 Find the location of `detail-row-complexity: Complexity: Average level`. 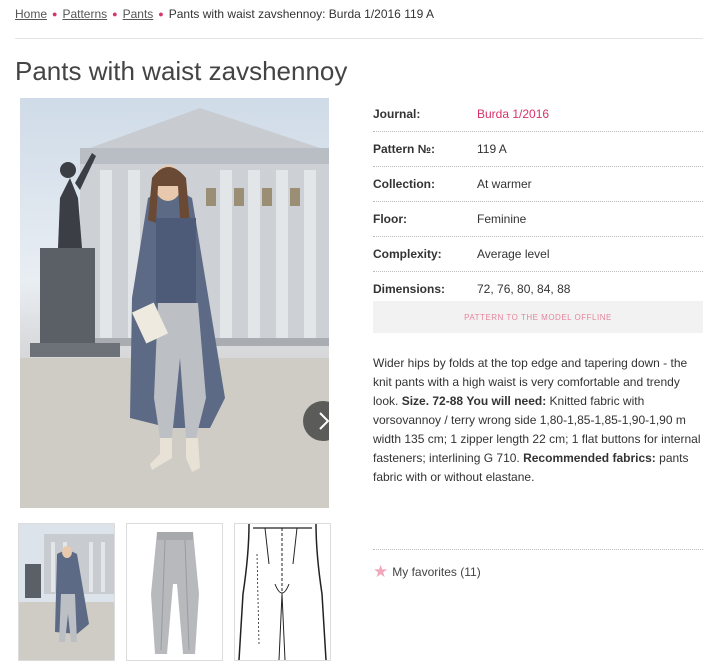

detail-row-complexity: Complexity: Average level is located at coordinates (538, 254).